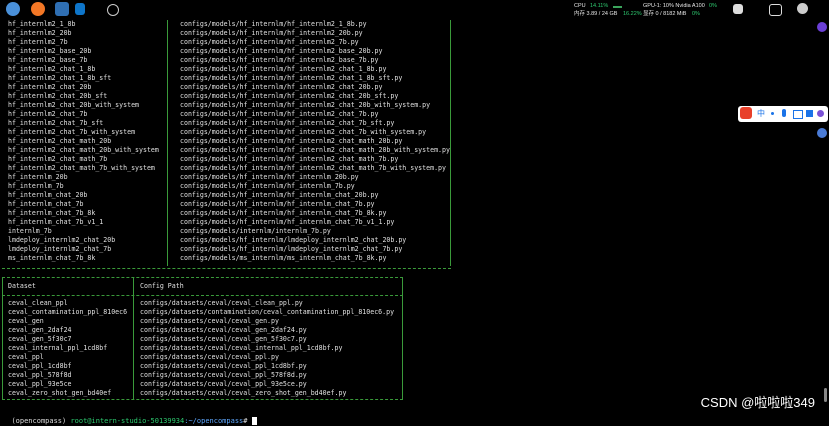  What do you see at coordinates (38, 303) in the screenshot?
I see `dataset-name-cell: ceval_clean_ppl` at bounding box center [38, 303].